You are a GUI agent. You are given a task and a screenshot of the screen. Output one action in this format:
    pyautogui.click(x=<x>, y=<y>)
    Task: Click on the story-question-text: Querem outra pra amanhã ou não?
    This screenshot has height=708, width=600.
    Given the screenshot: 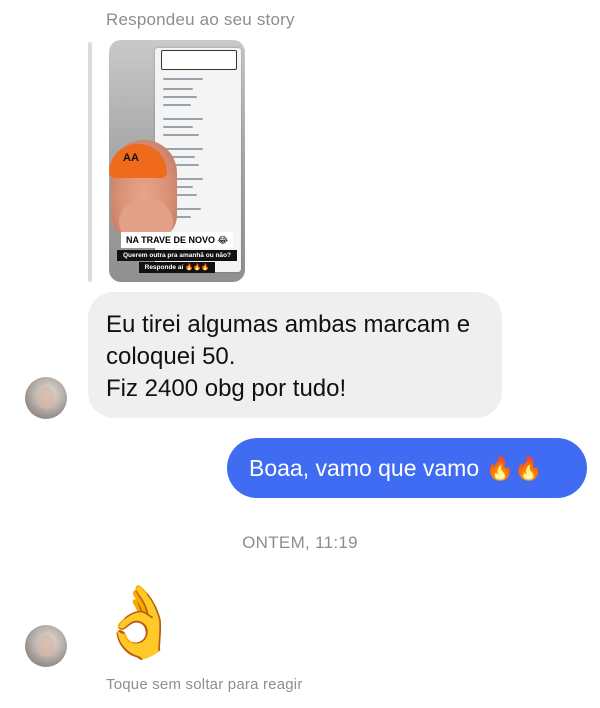 What is the action you would take?
    pyautogui.click(x=177, y=255)
    